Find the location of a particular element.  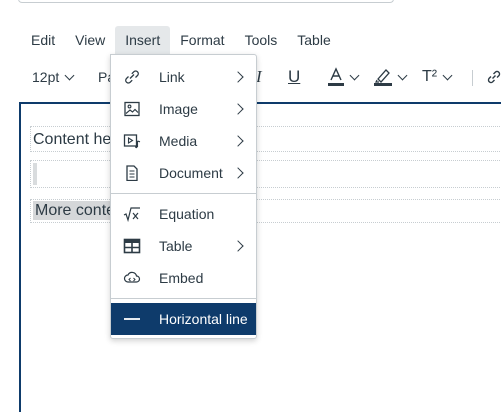

top-text-input is located at coordinates (206, 1).